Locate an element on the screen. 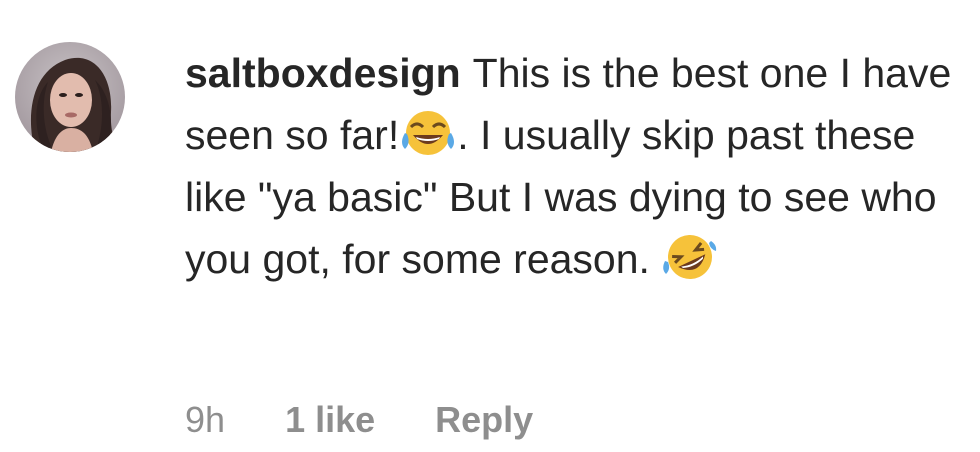 The image size is (980, 452). rolling-on-the-floor-laughing-icon is located at coordinates (690, 257).